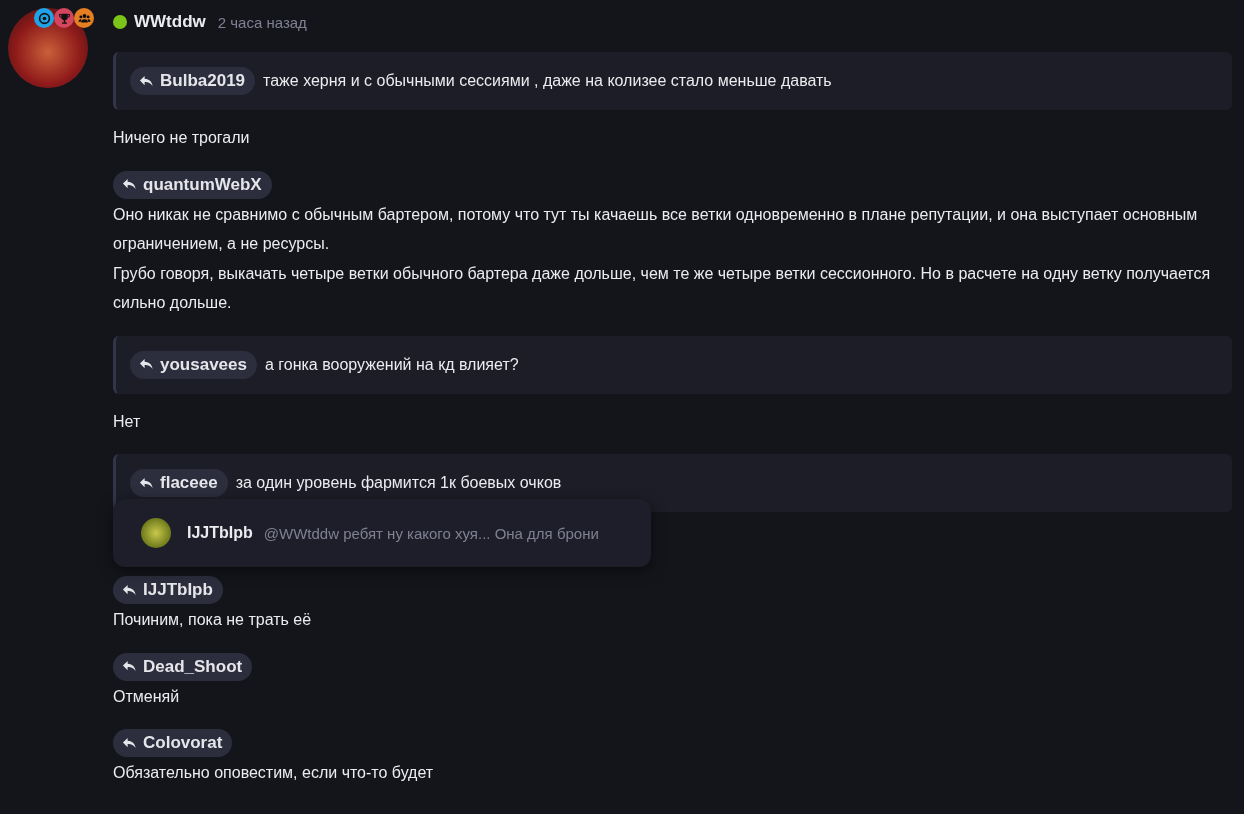  Describe the element at coordinates (183, 666) in the screenshot. I see `reply-mention: Dead_Shoot` at that location.